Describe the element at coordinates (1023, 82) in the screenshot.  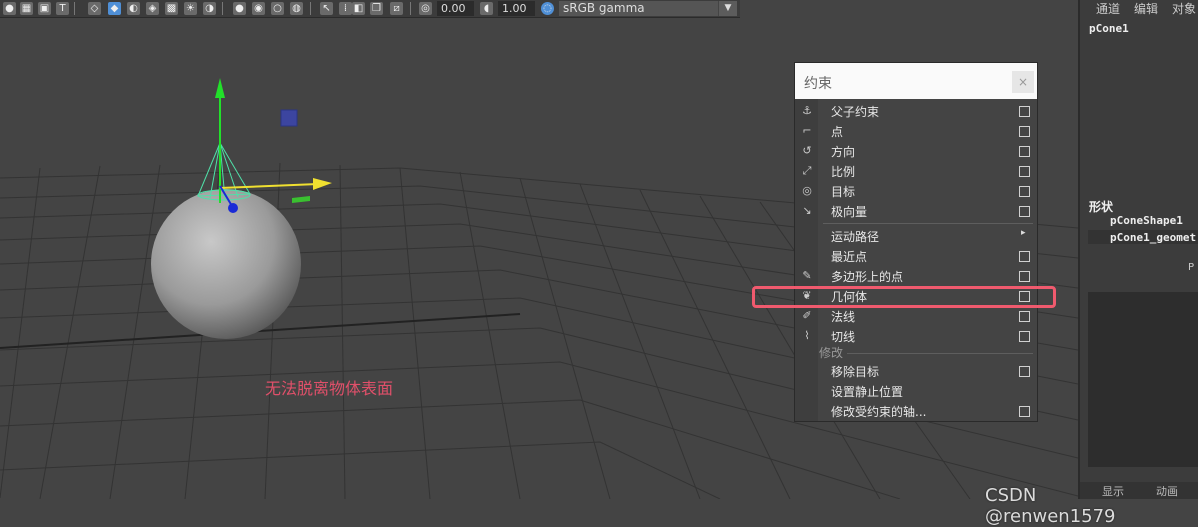
I see `close-icon: ×` at that location.